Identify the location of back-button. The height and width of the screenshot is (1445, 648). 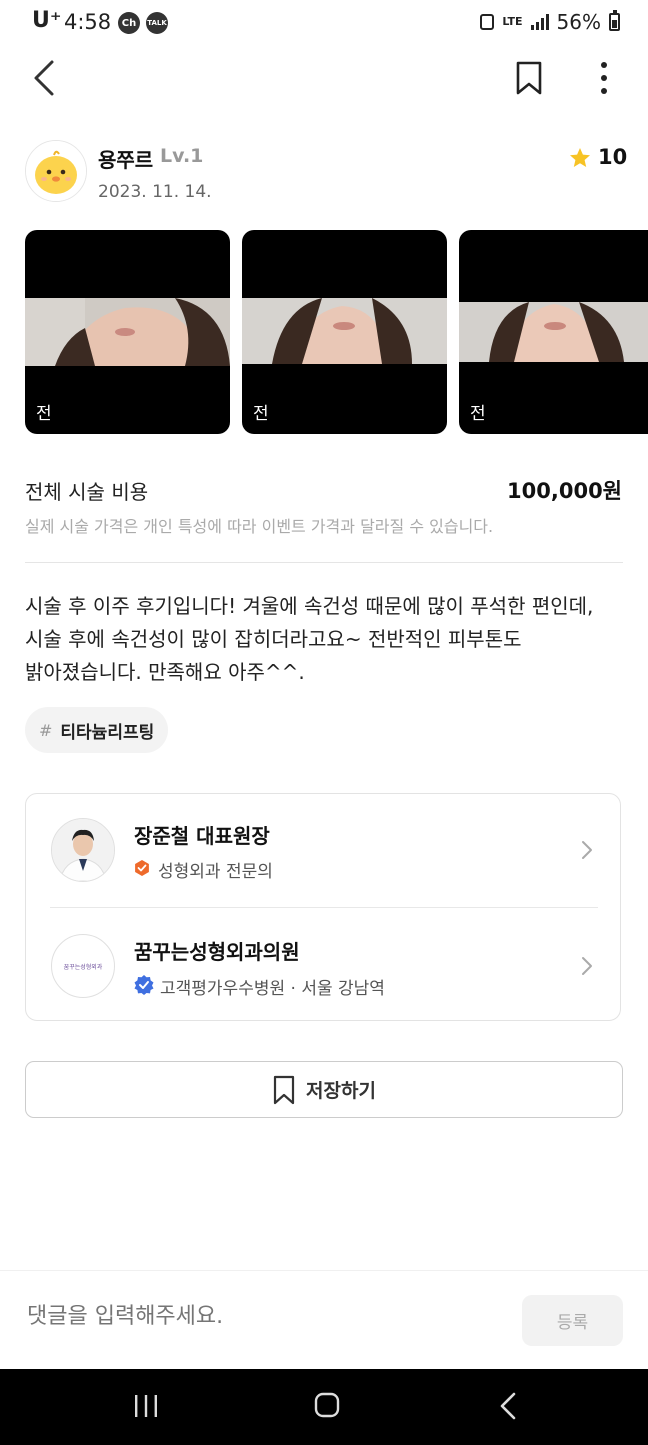
(50, 78).